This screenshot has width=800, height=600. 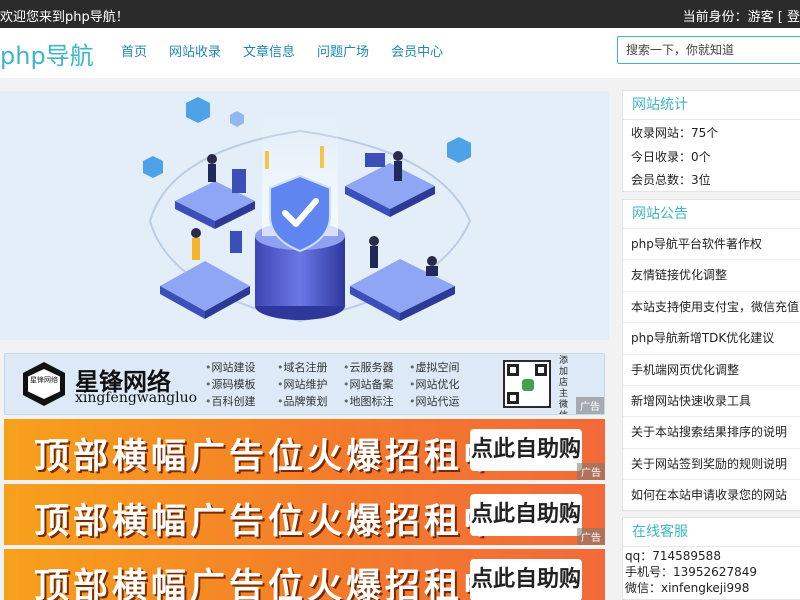 What do you see at coordinates (708, 50) in the screenshot?
I see `search-input` at bounding box center [708, 50].